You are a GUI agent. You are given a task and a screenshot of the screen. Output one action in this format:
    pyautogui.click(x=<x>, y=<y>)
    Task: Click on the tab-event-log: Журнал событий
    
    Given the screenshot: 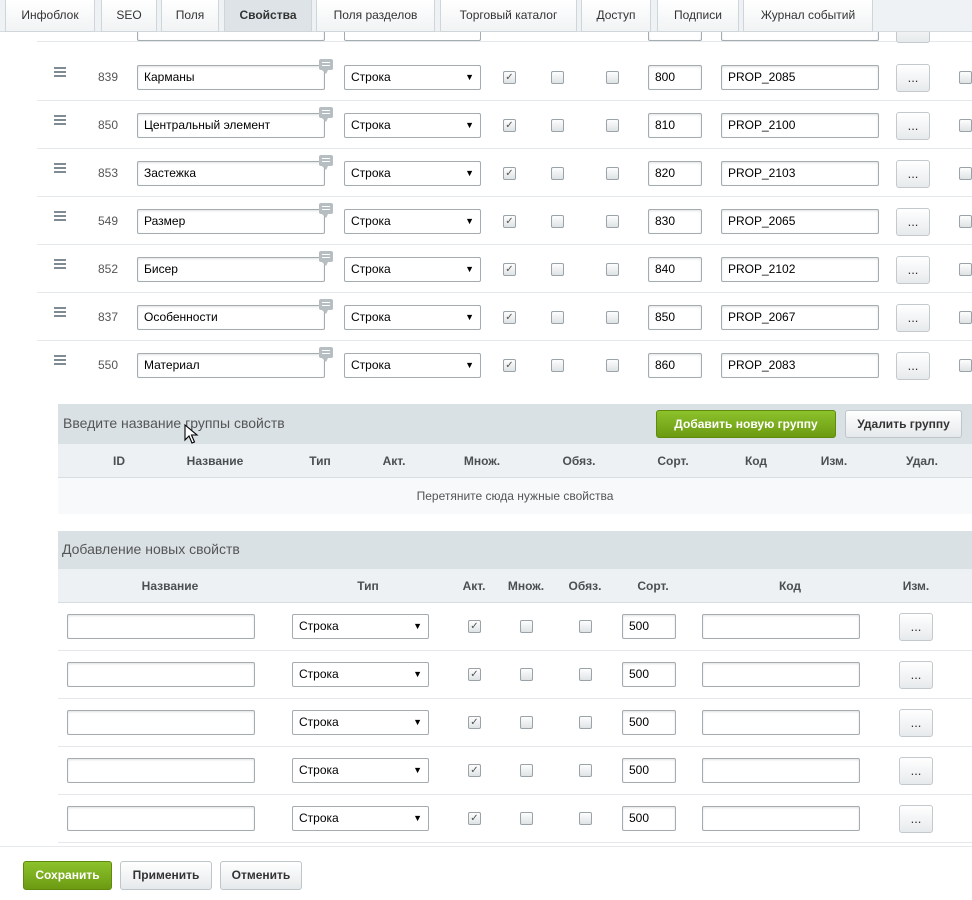 What is the action you would take?
    pyautogui.click(x=808, y=16)
    